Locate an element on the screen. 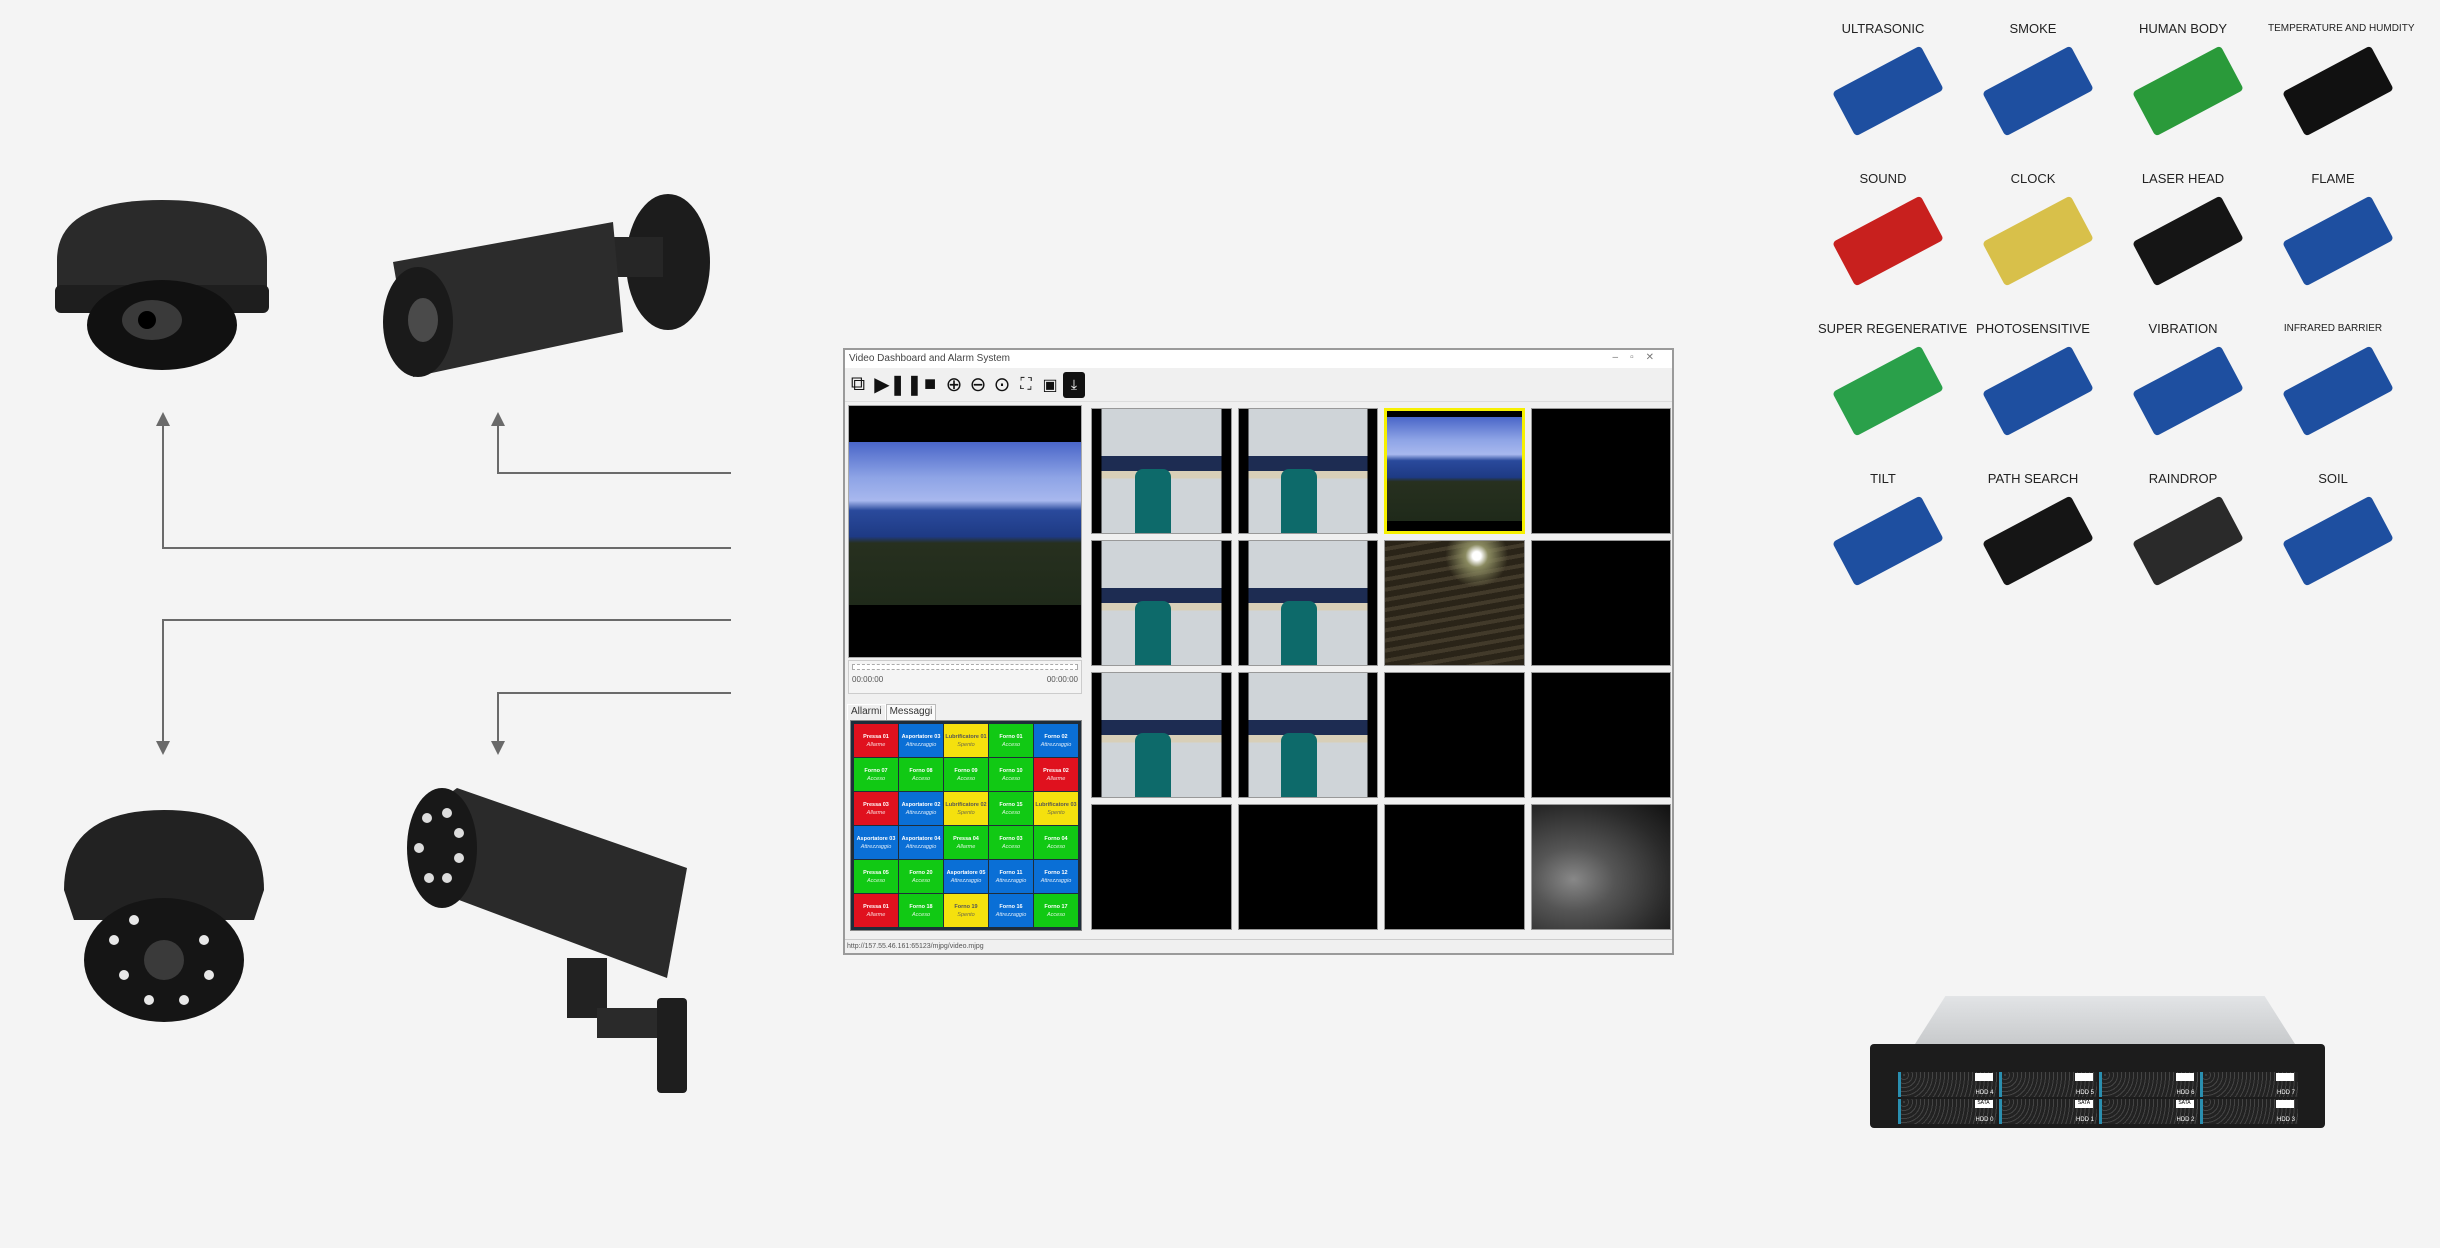  alarm-cell: Asportatore 05 Attrezzaggio is located at coordinates (966, 876).